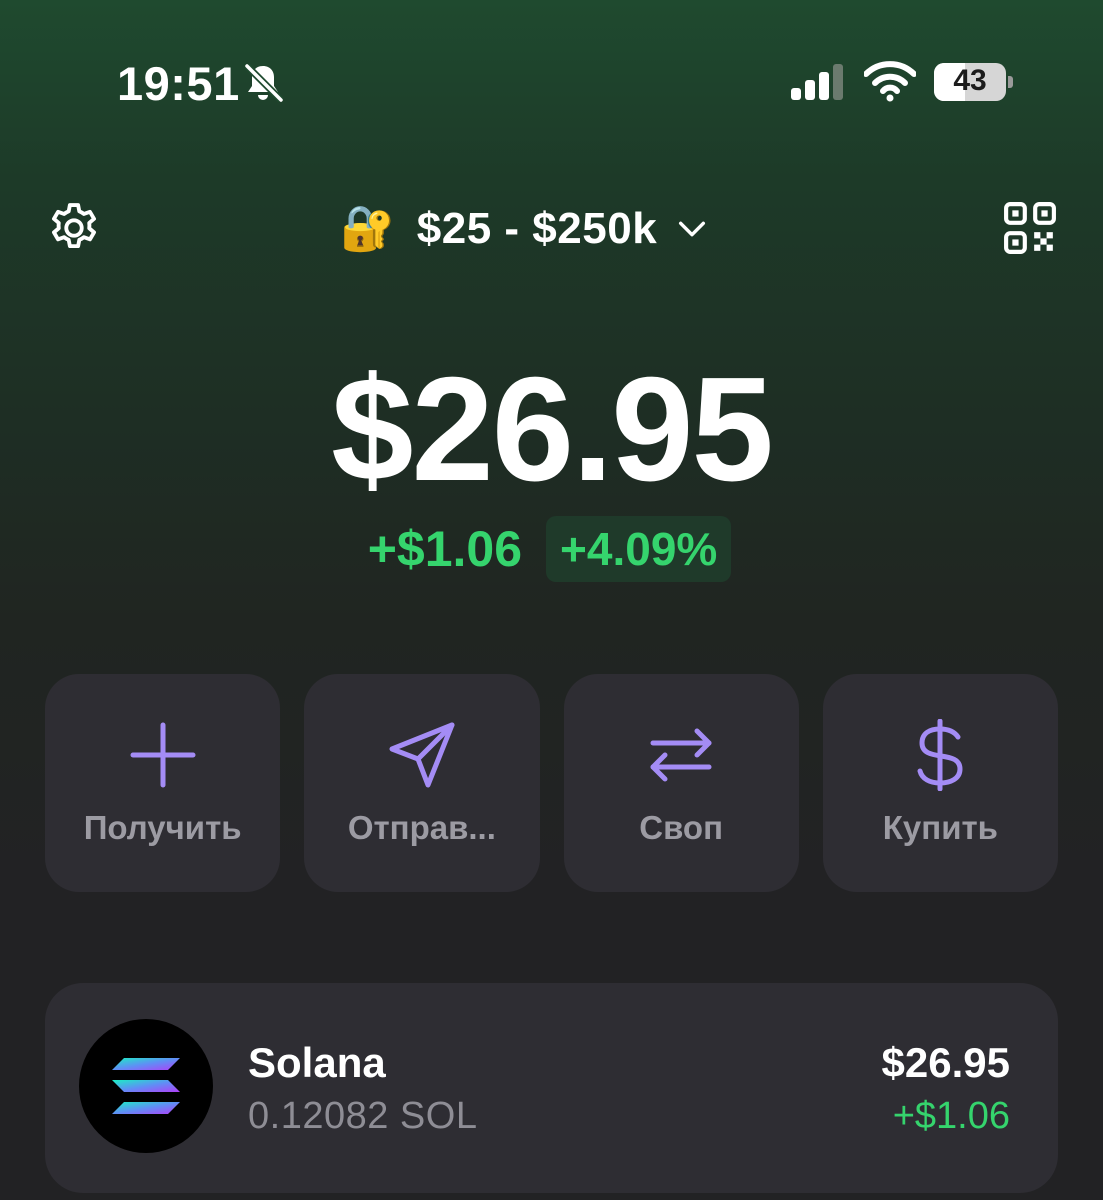 Image resolution: width=1103 pixels, height=1200 pixels. Describe the element at coordinates (890, 81) in the screenshot. I see `wifi-icon` at that location.